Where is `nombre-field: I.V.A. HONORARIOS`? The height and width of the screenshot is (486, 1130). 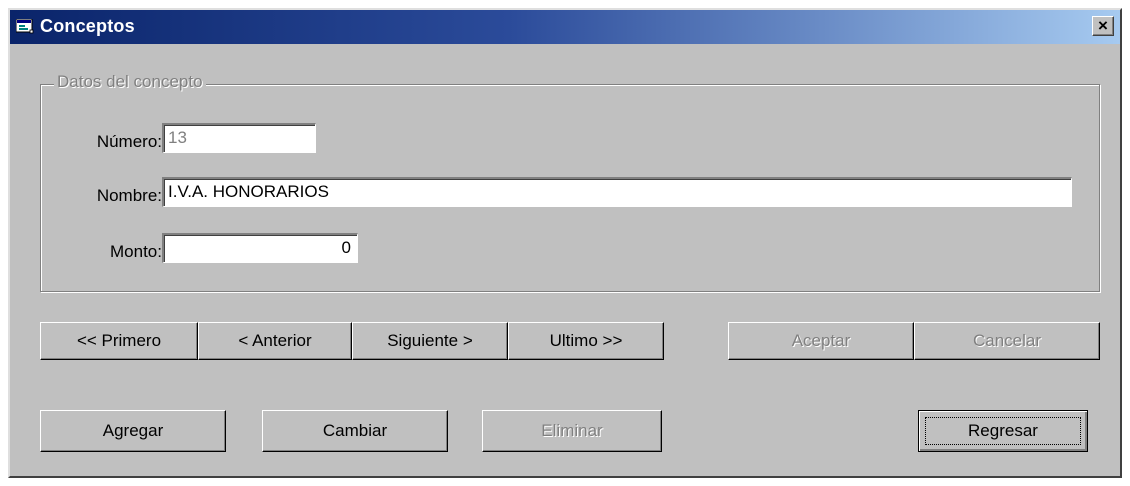 nombre-field: I.V.A. HONORARIOS is located at coordinates (617, 192).